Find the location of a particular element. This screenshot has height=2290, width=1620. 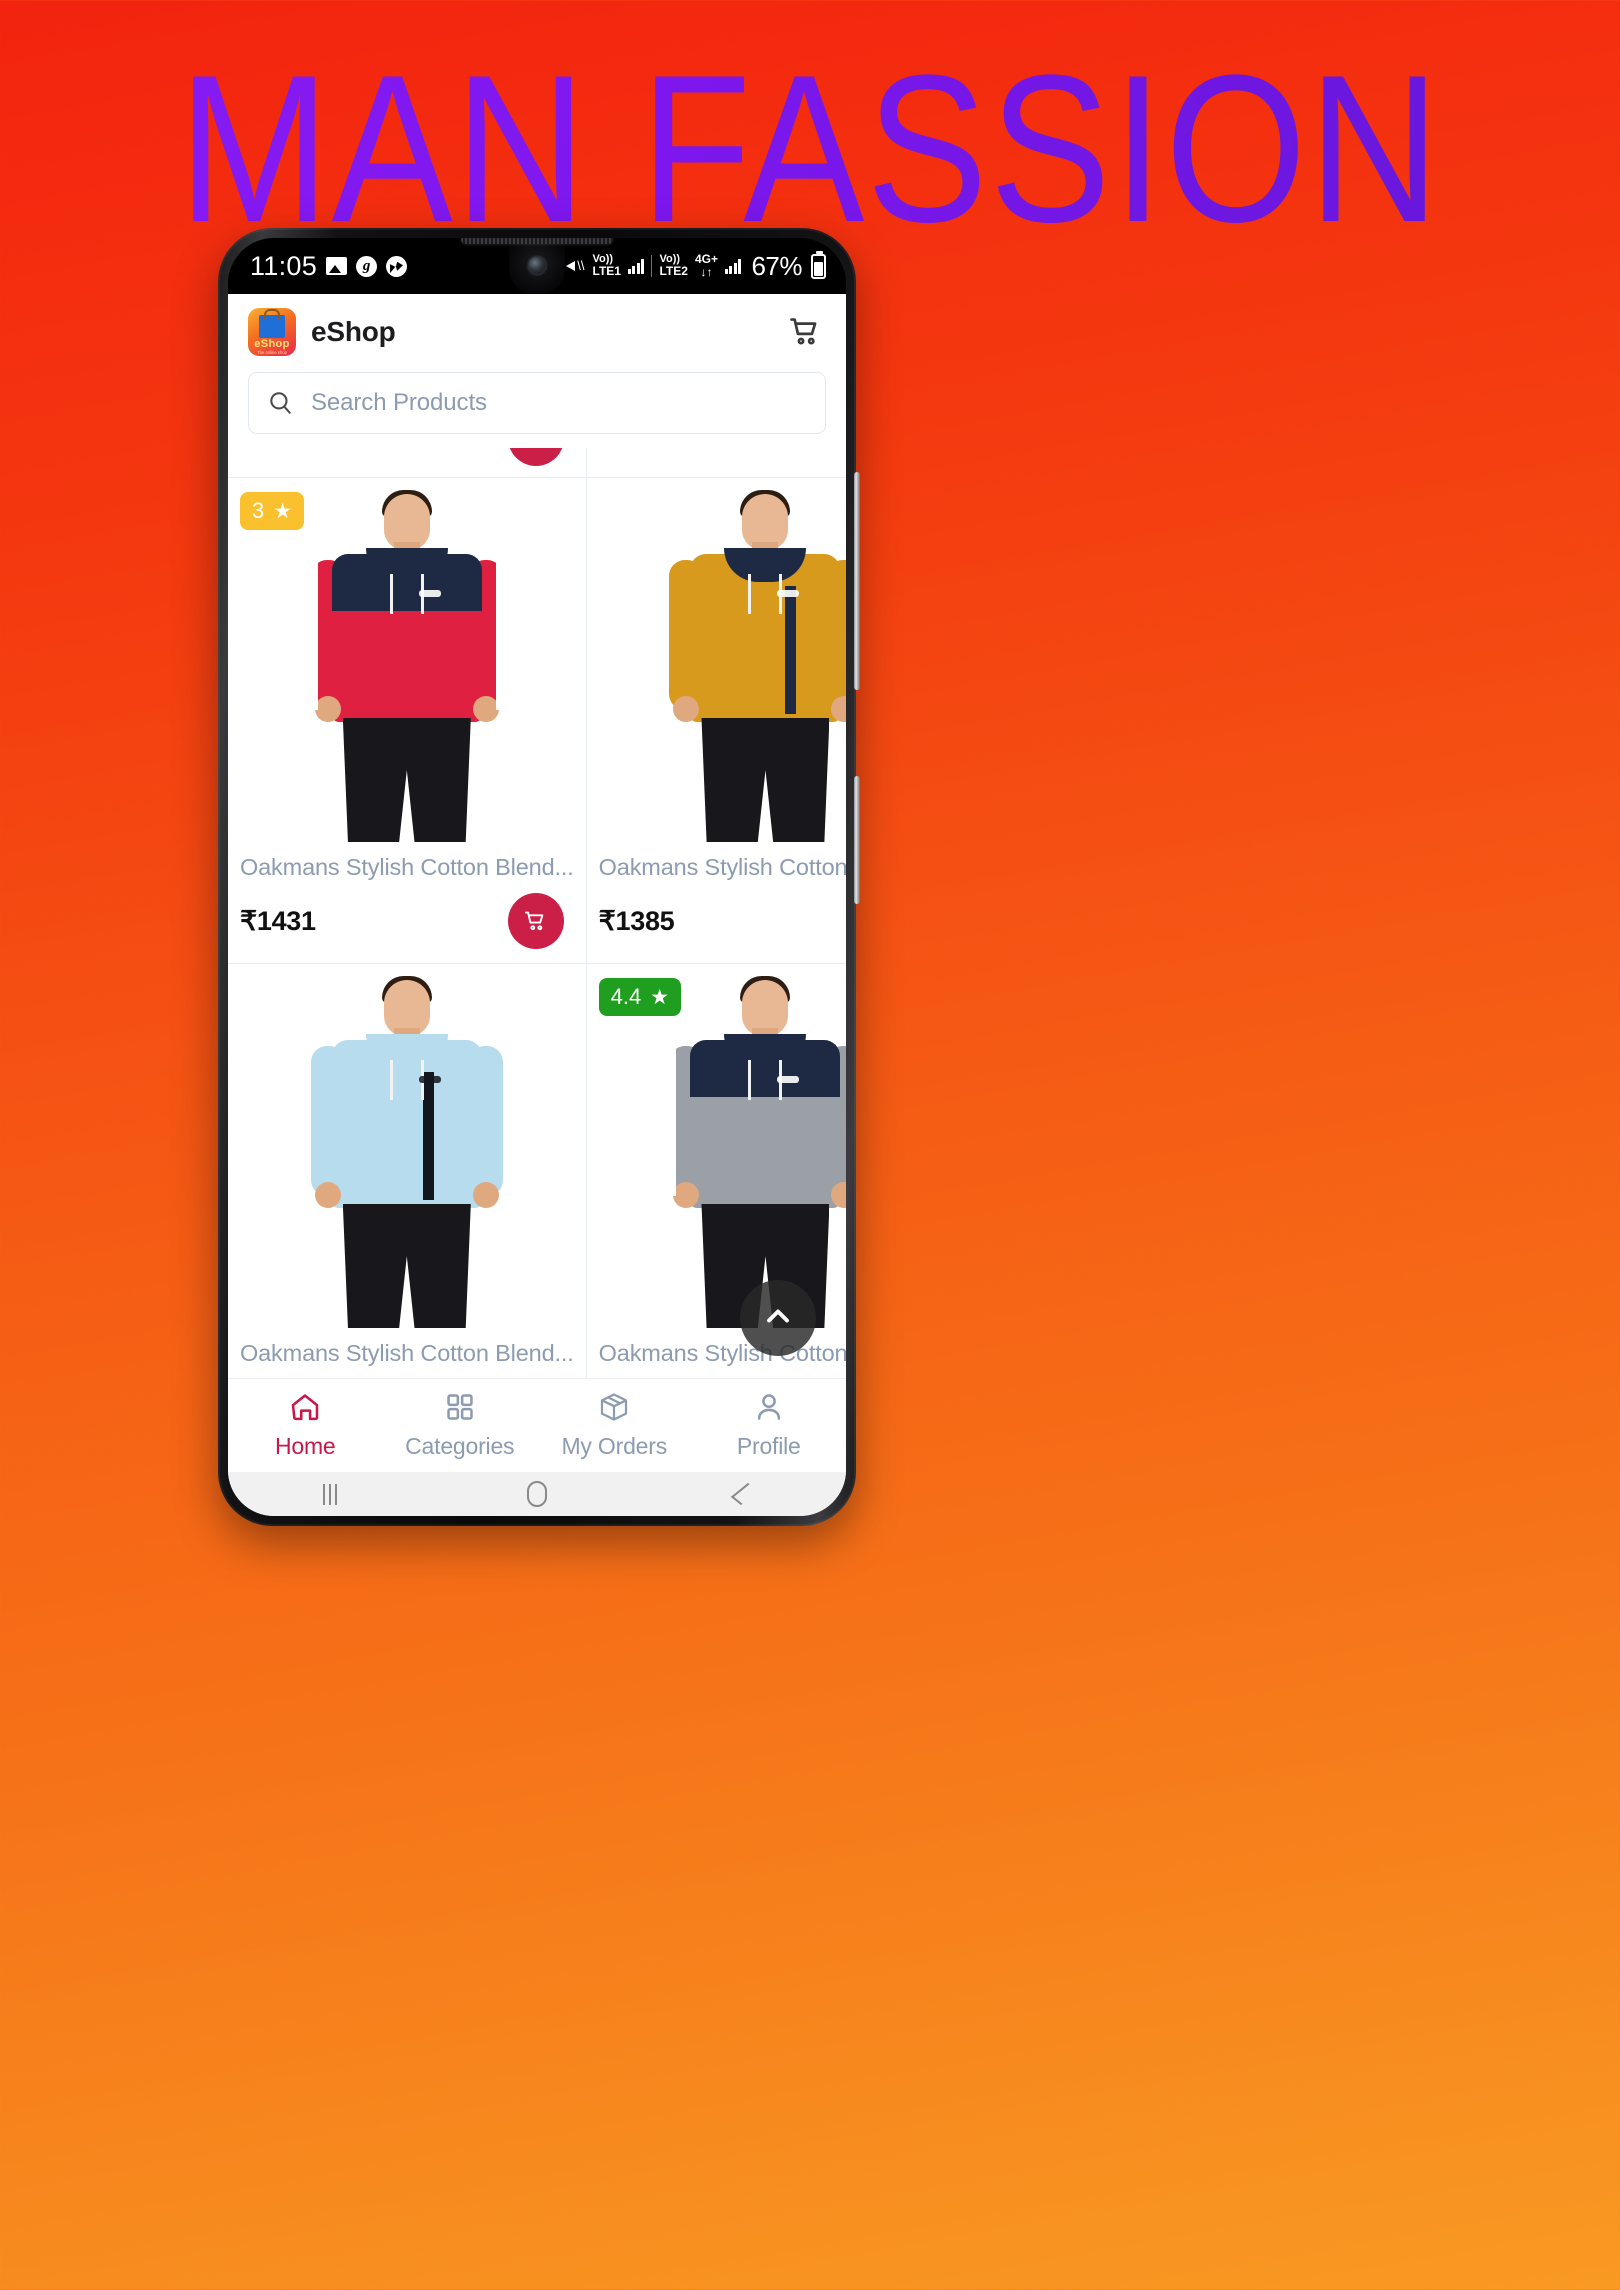

search-input: Search Products is located at coordinates (537, 403).